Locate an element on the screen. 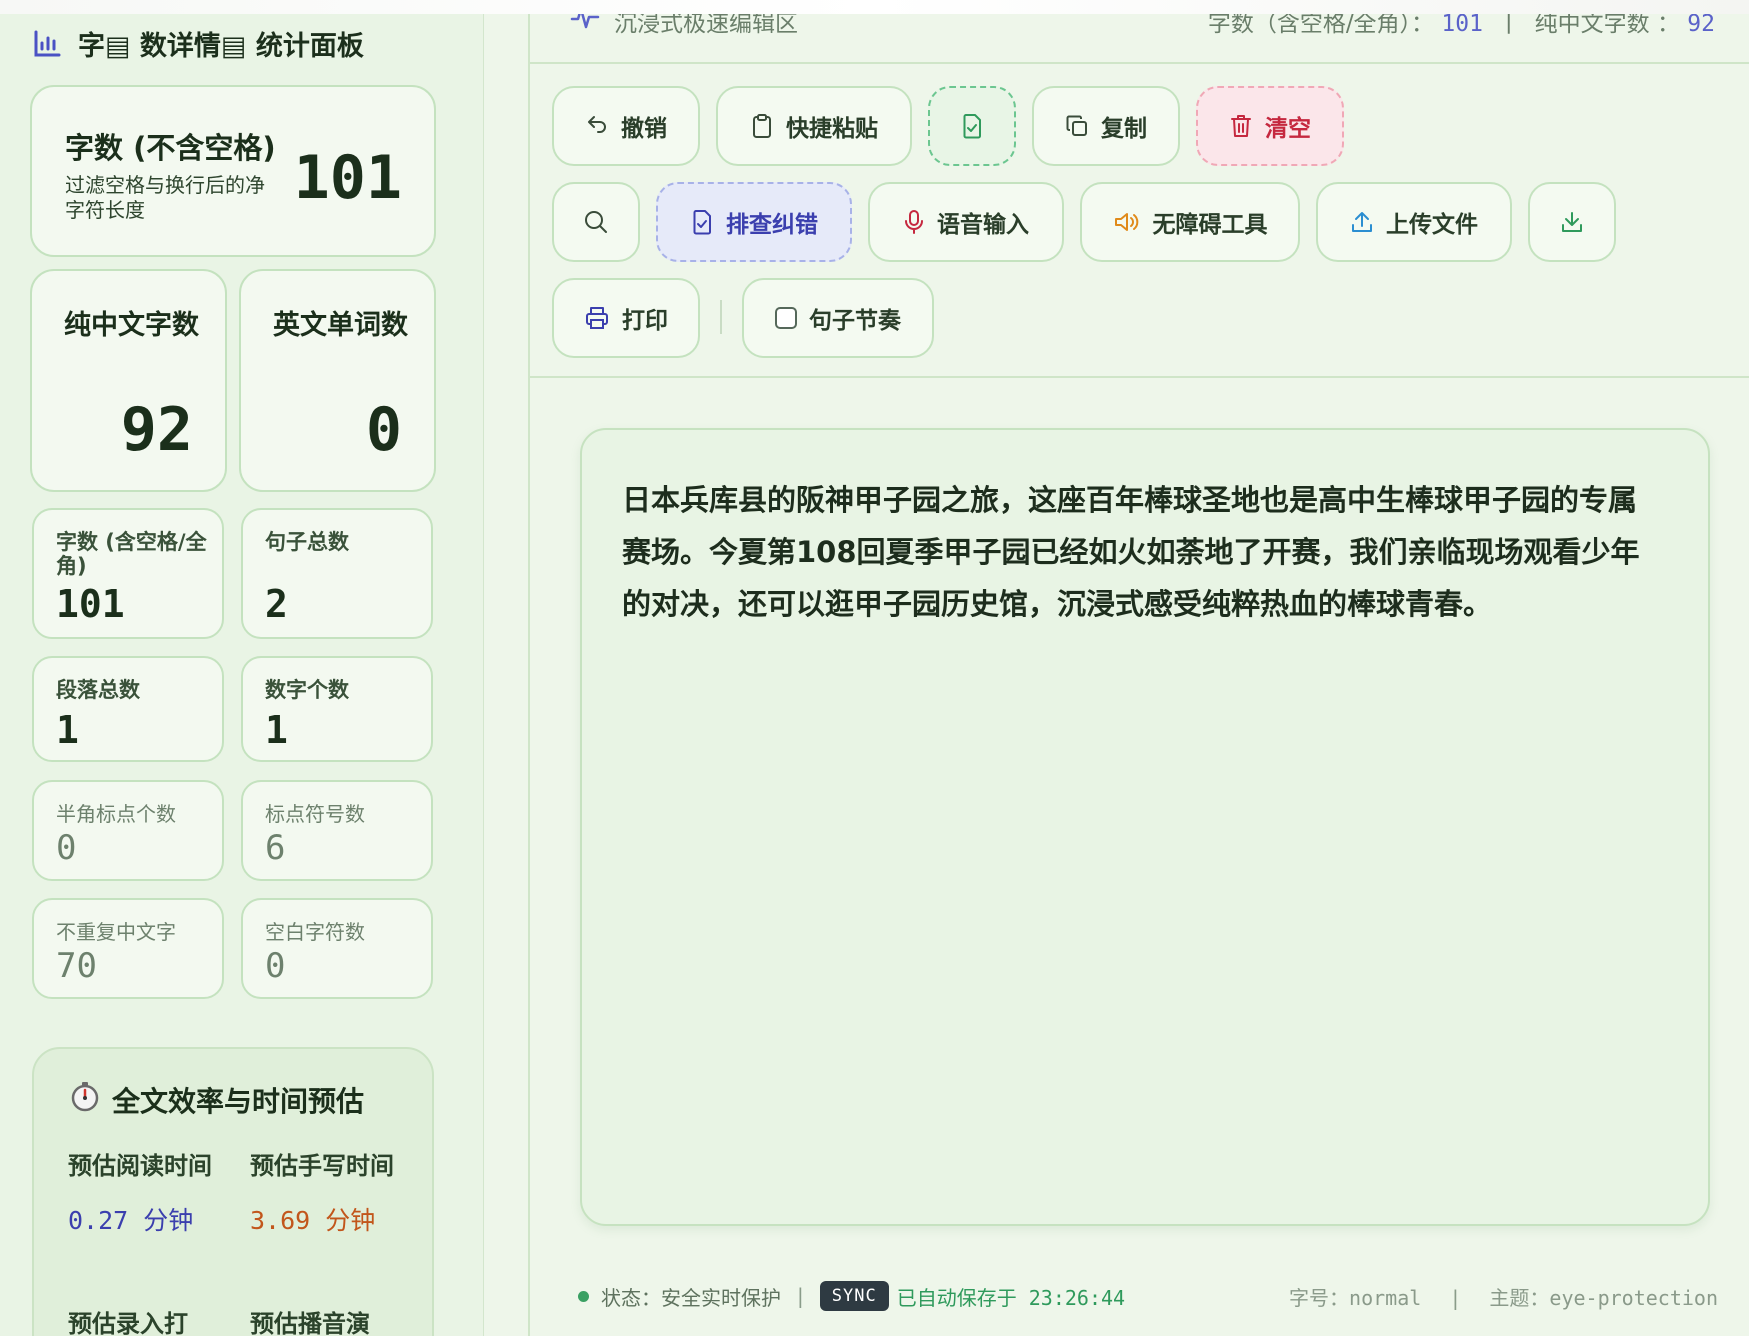 The width and height of the screenshot is (1749, 1336). speaker-icon is located at coordinates (1127, 222).